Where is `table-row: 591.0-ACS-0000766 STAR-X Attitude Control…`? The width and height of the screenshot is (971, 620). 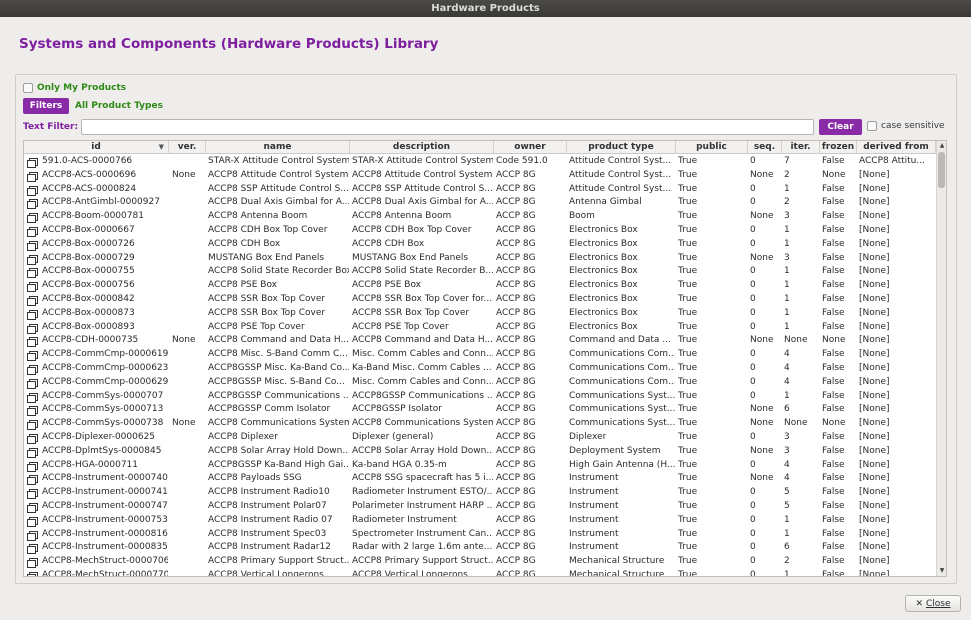 table-row: 591.0-ACS-0000766 STAR-X Attitude Control… is located at coordinates (480, 162).